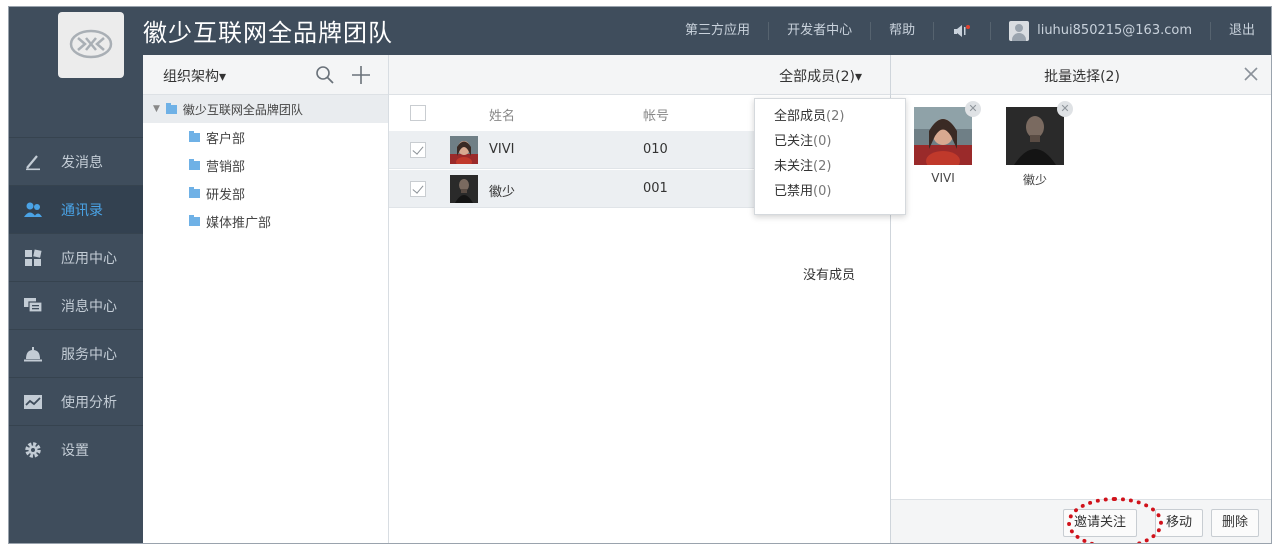 This screenshot has width=1280, height=559. I want to click on filter-option-followed: 已关注(0), so click(830, 141).